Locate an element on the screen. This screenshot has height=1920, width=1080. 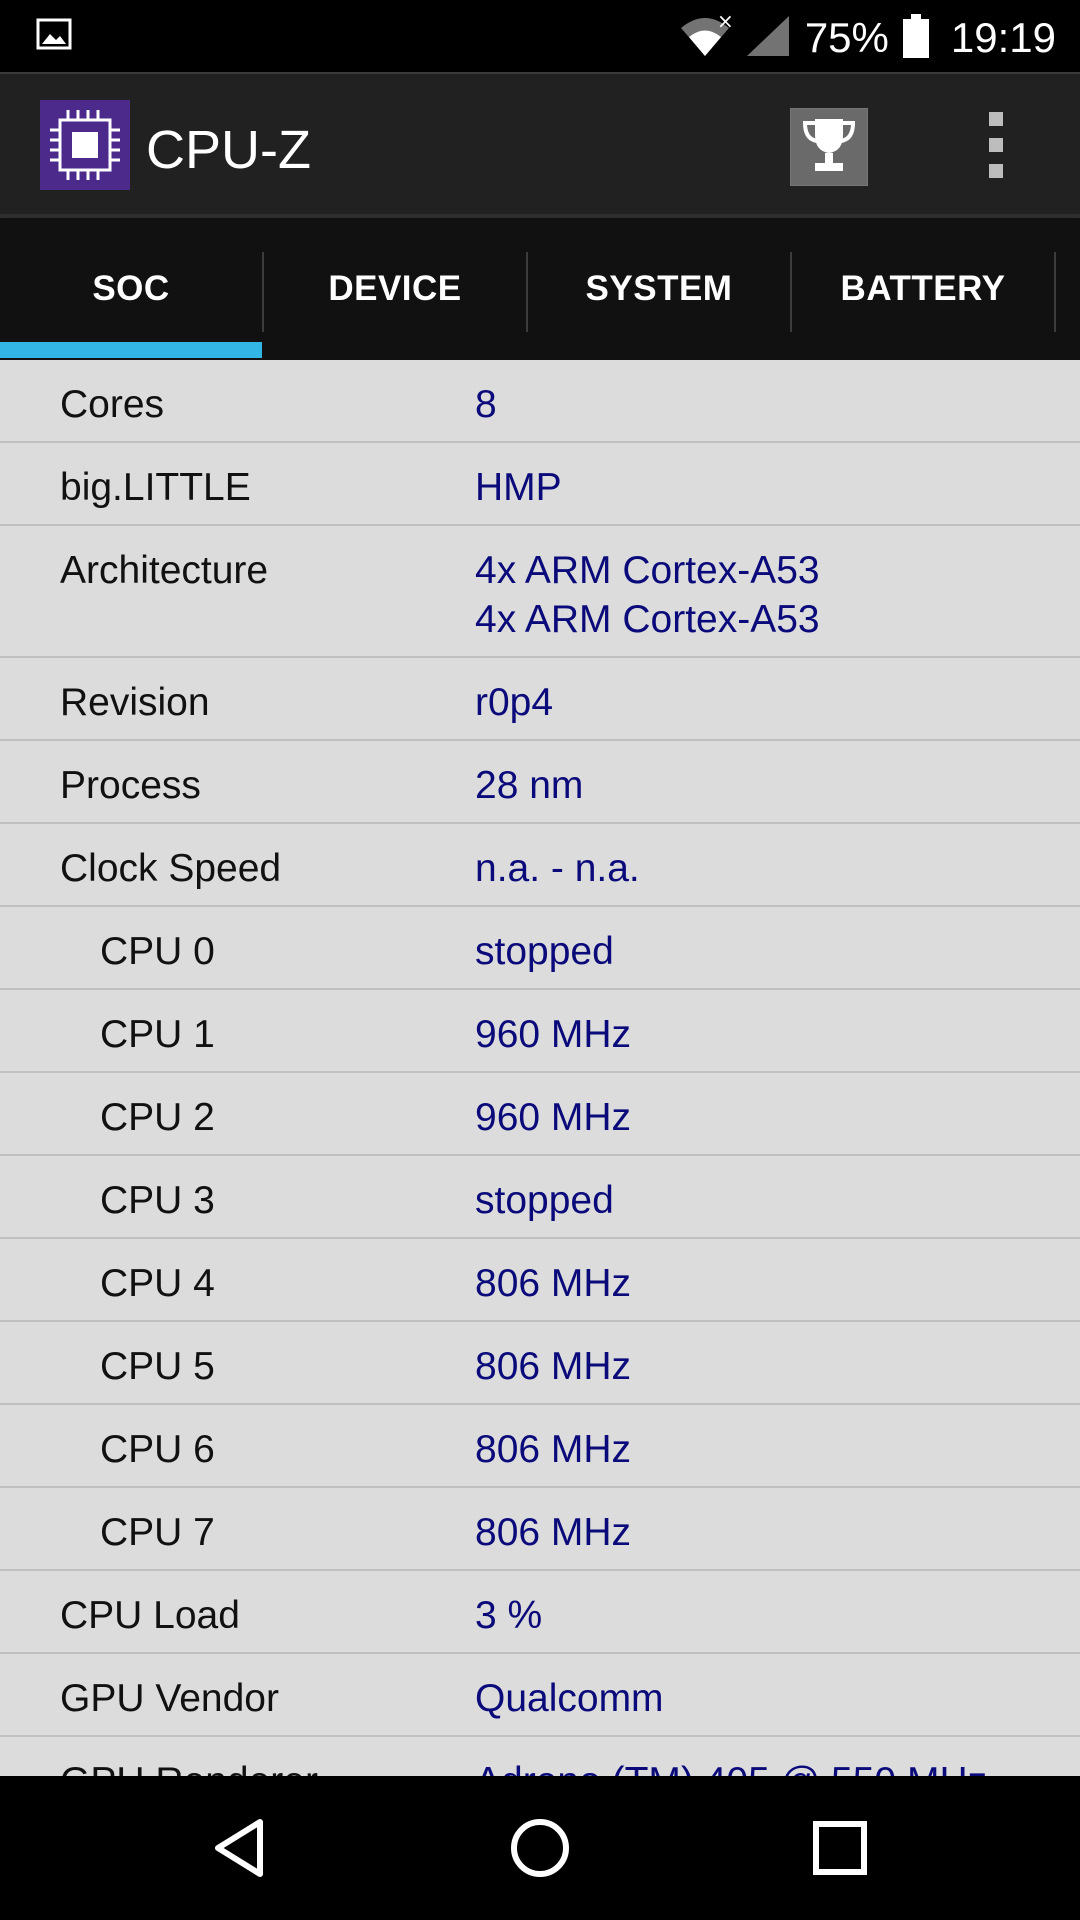
battery-icon is located at coordinates (915, 38).